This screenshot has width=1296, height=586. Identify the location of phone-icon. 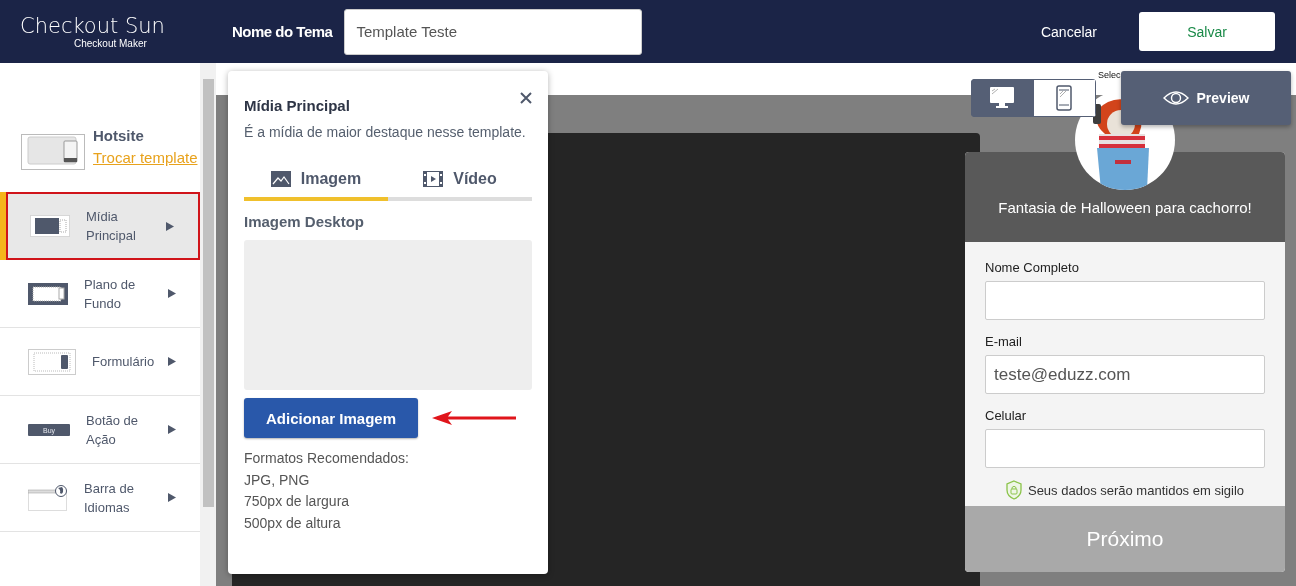
(1064, 98).